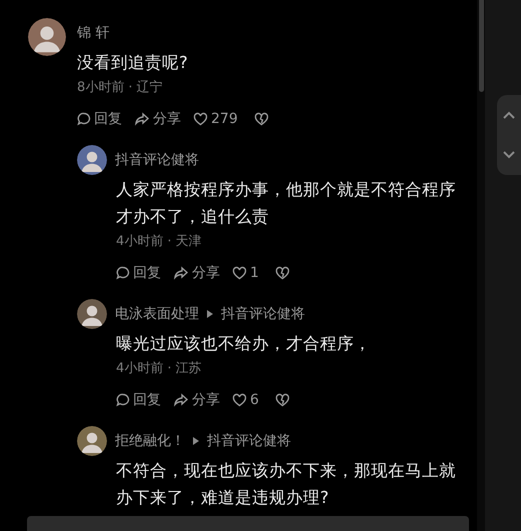  What do you see at coordinates (248, 523) in the screenshot?
I see `comment-input-bar` at bounding box center [248, 523].